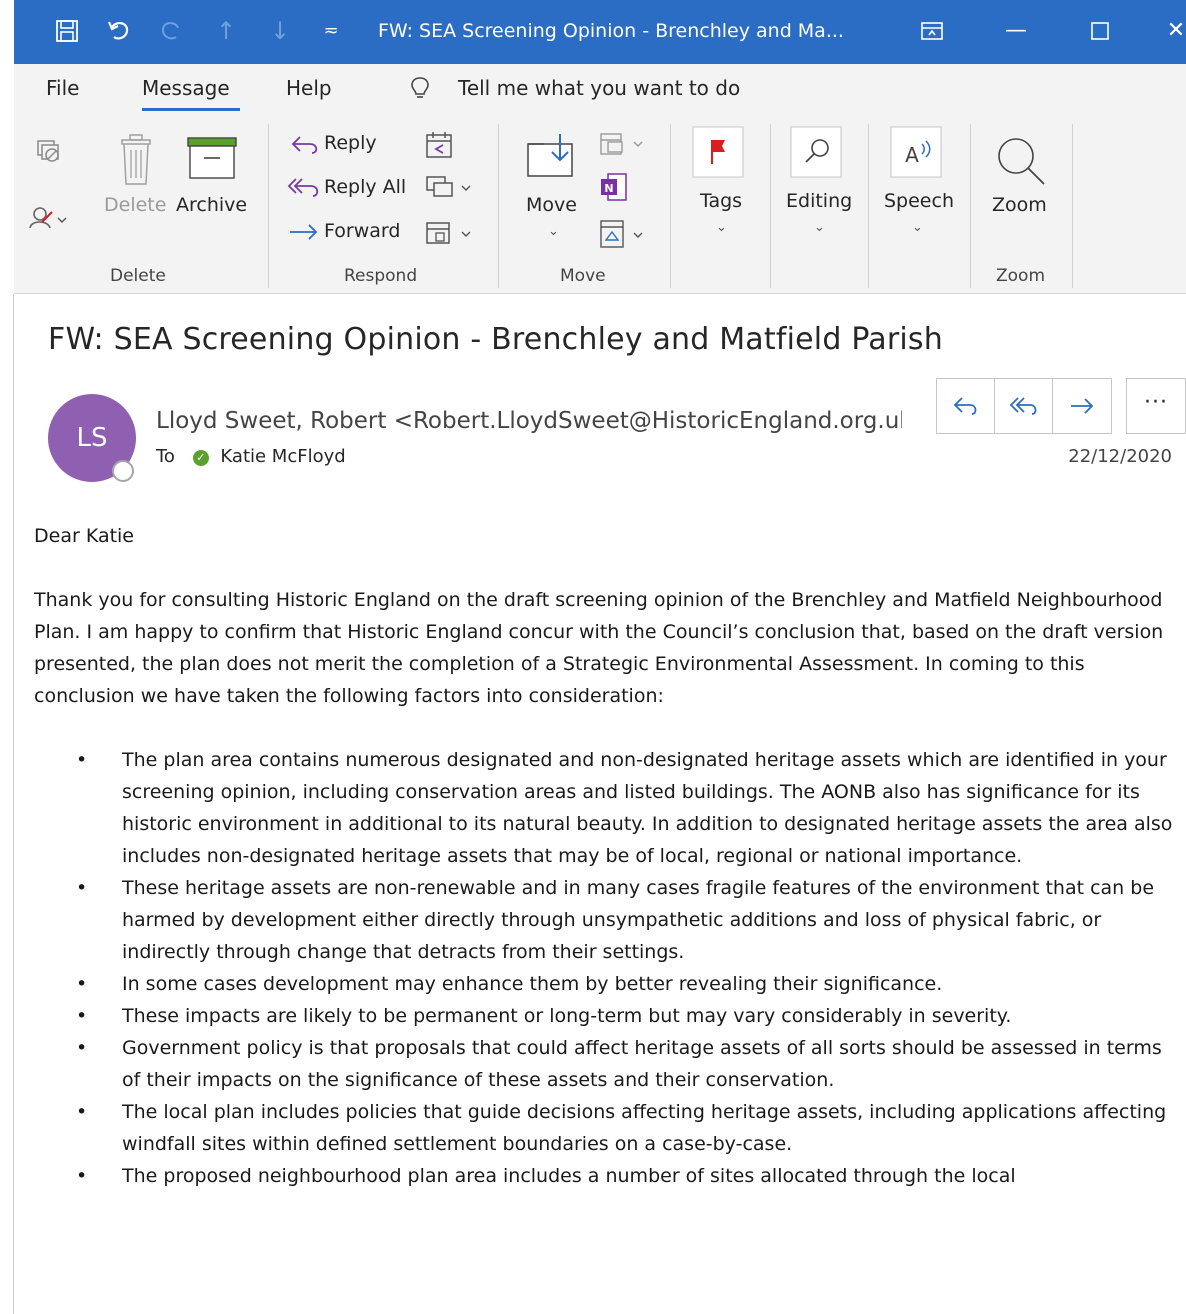 The width and height of the screenshot is (1186, 1314). I want to click on active-tab-indicator, so click(191, 109).